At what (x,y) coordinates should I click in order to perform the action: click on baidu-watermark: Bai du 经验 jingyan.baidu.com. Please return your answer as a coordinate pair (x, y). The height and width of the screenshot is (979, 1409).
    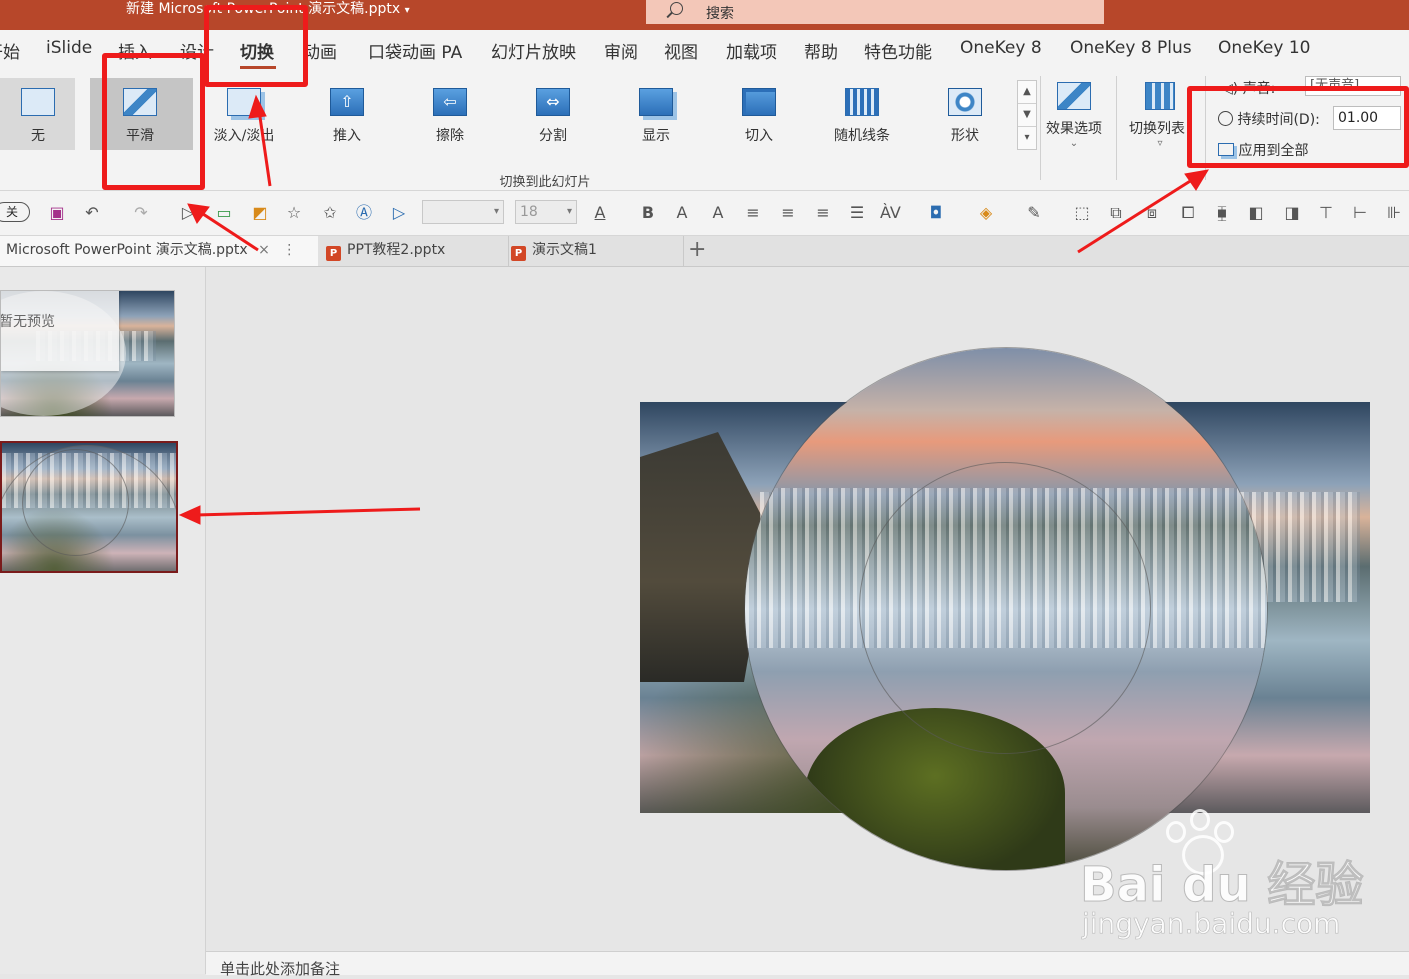
    Looking at the image, I should click on (1229, 887).